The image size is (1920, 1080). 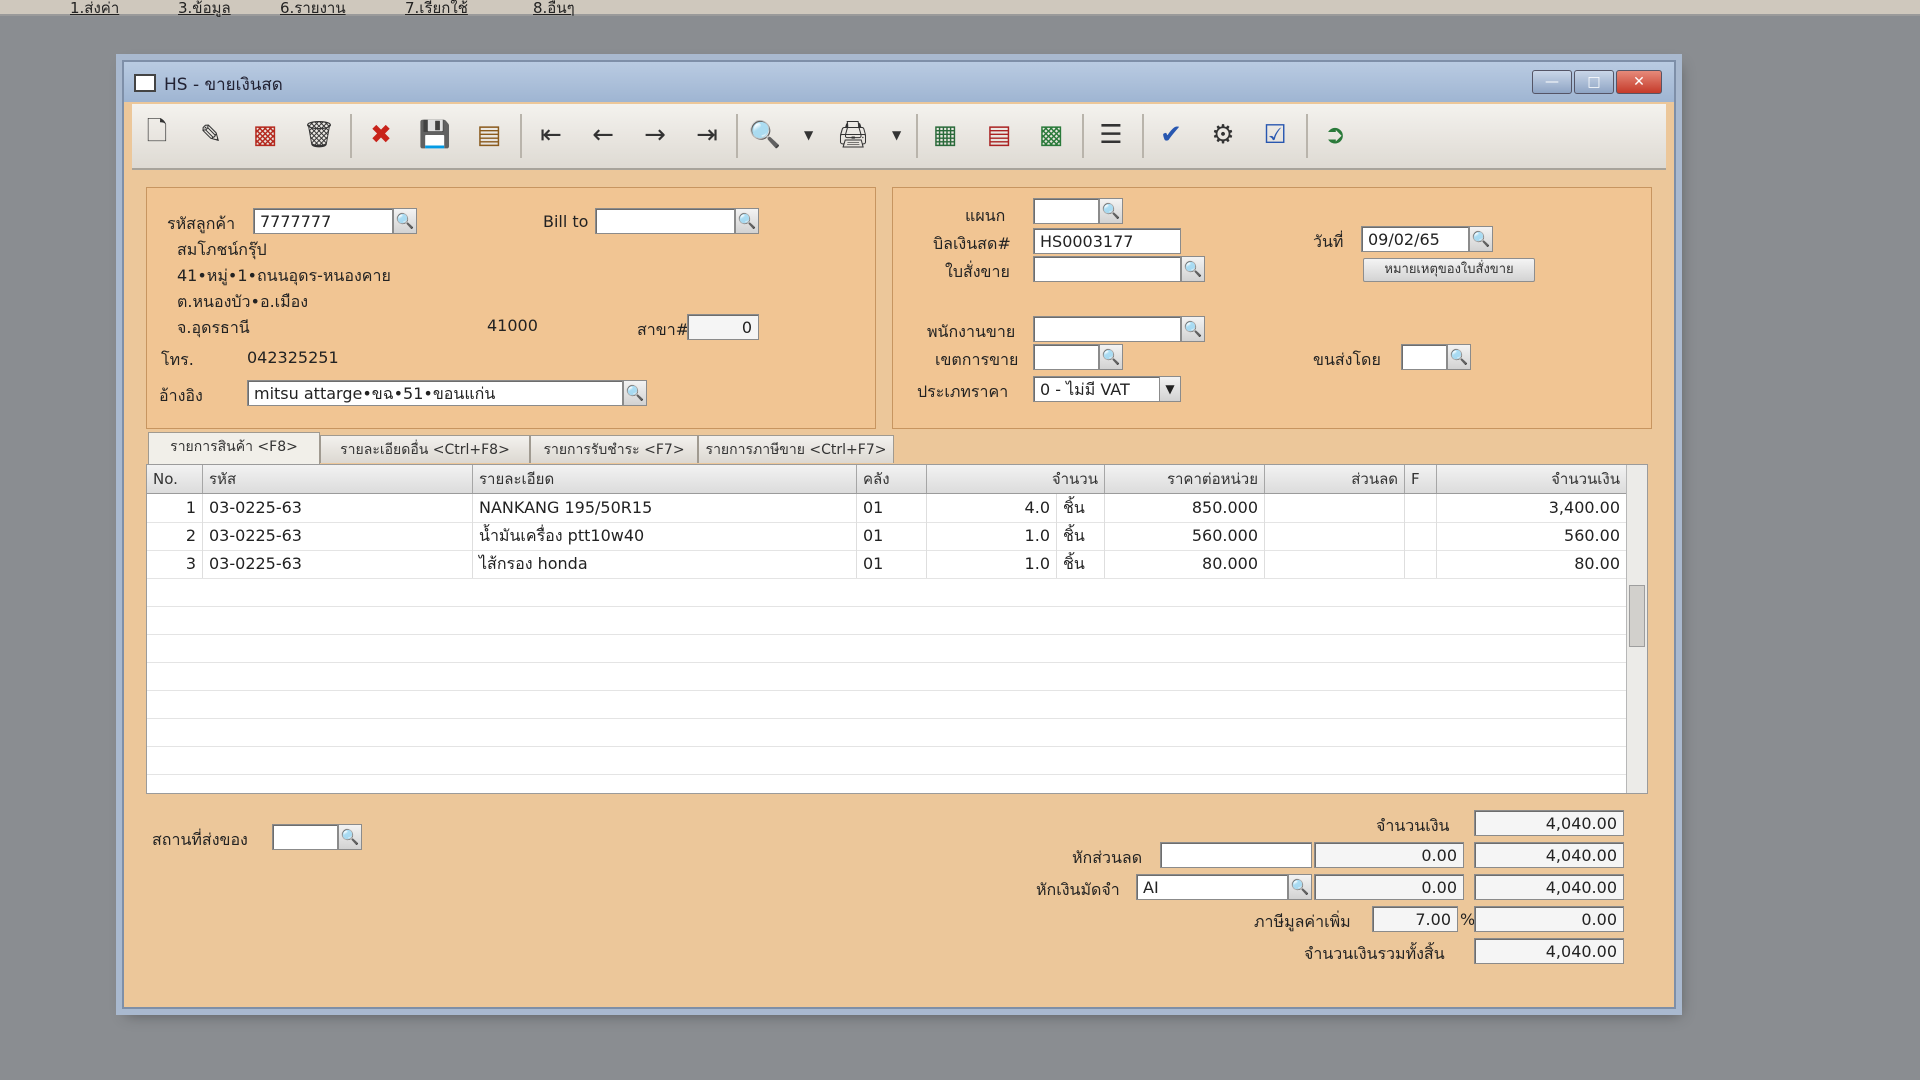 I want to click on sales-order-search-icon: 🔍, so click(x=1193, y=269).